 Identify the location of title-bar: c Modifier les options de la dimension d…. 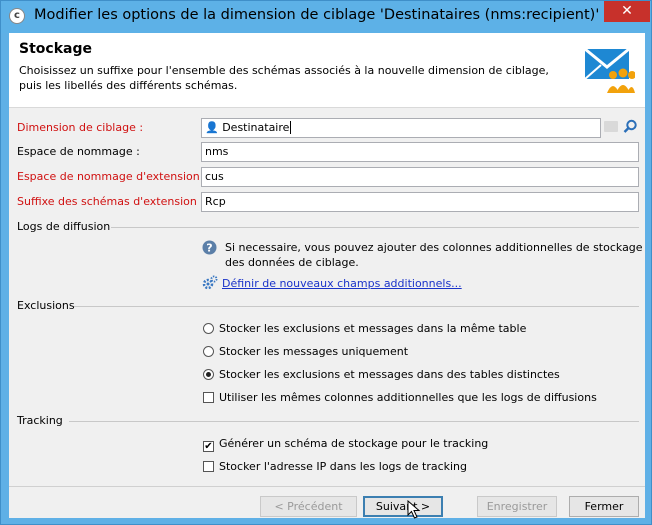
(326, 17).